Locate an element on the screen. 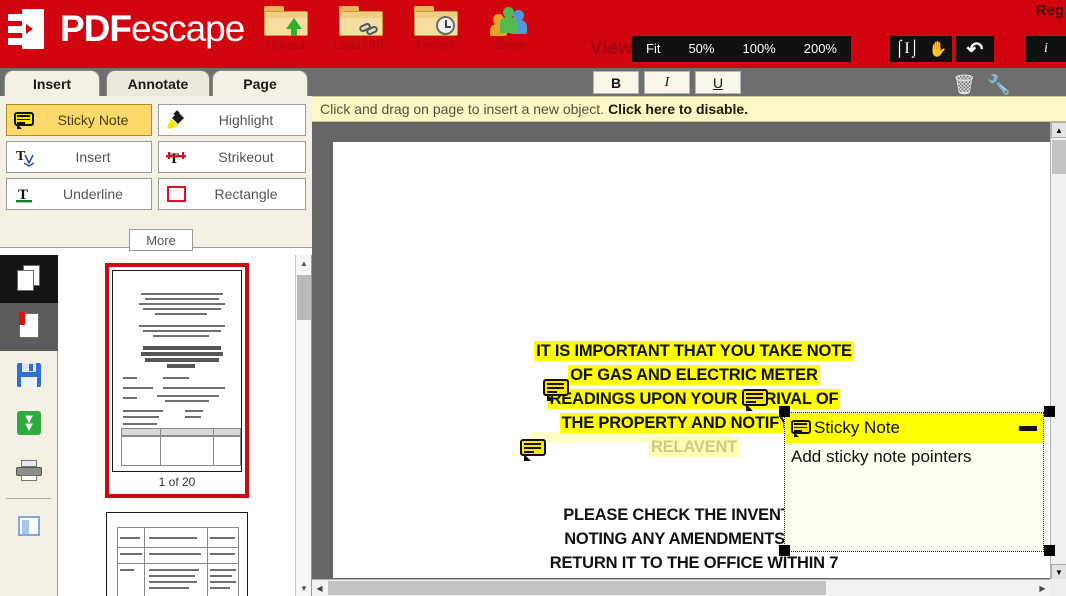  recent-button: Recent is located at coordinates (435, 28).